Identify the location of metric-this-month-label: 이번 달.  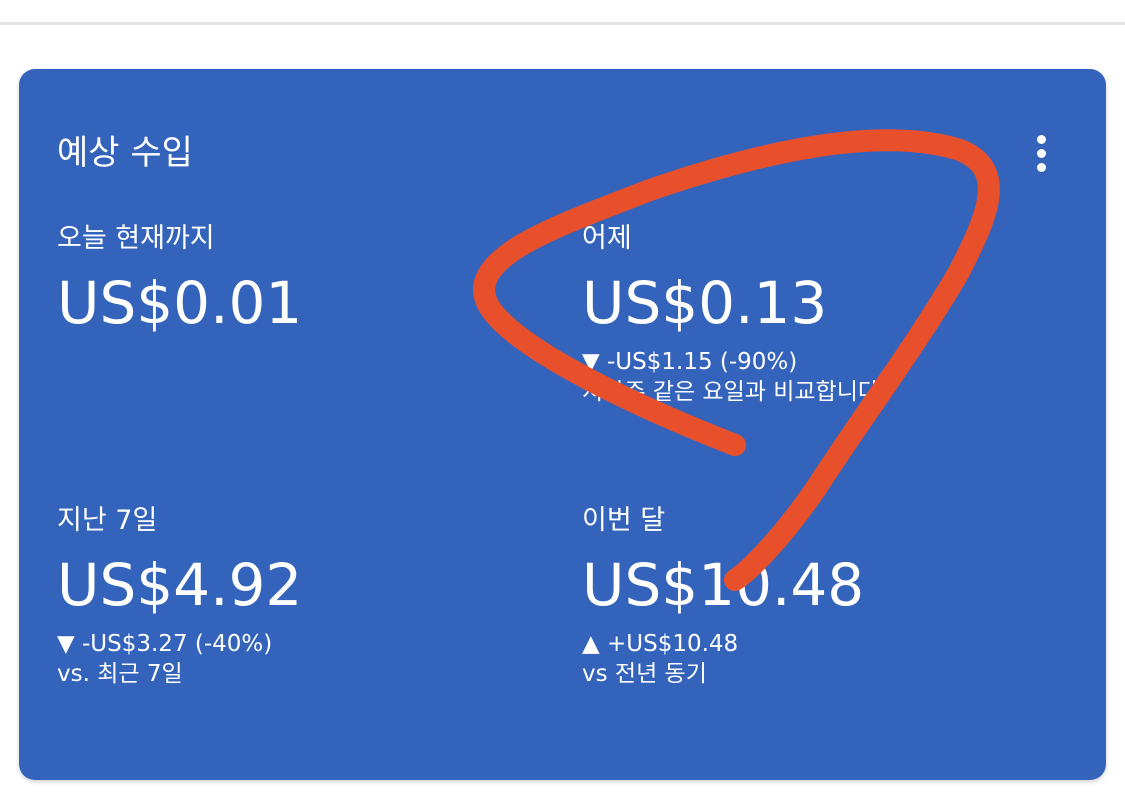
(624, 520).